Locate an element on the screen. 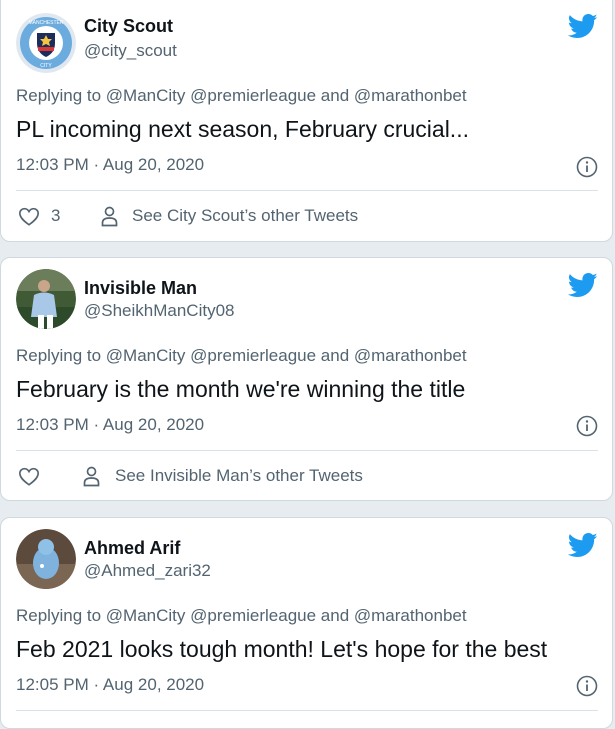 The image size is (615, 729). like-count: 3 is located at coordinates (55, 216).